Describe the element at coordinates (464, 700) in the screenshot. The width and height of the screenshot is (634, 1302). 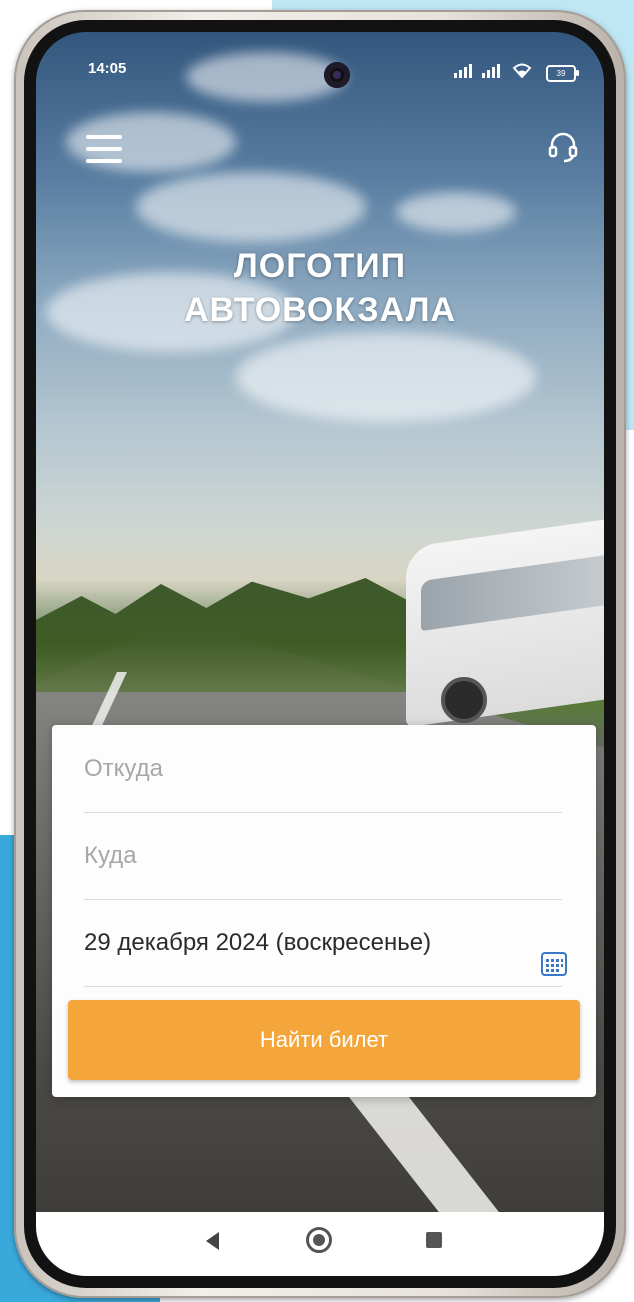
I see `bus-wheel` at that location.